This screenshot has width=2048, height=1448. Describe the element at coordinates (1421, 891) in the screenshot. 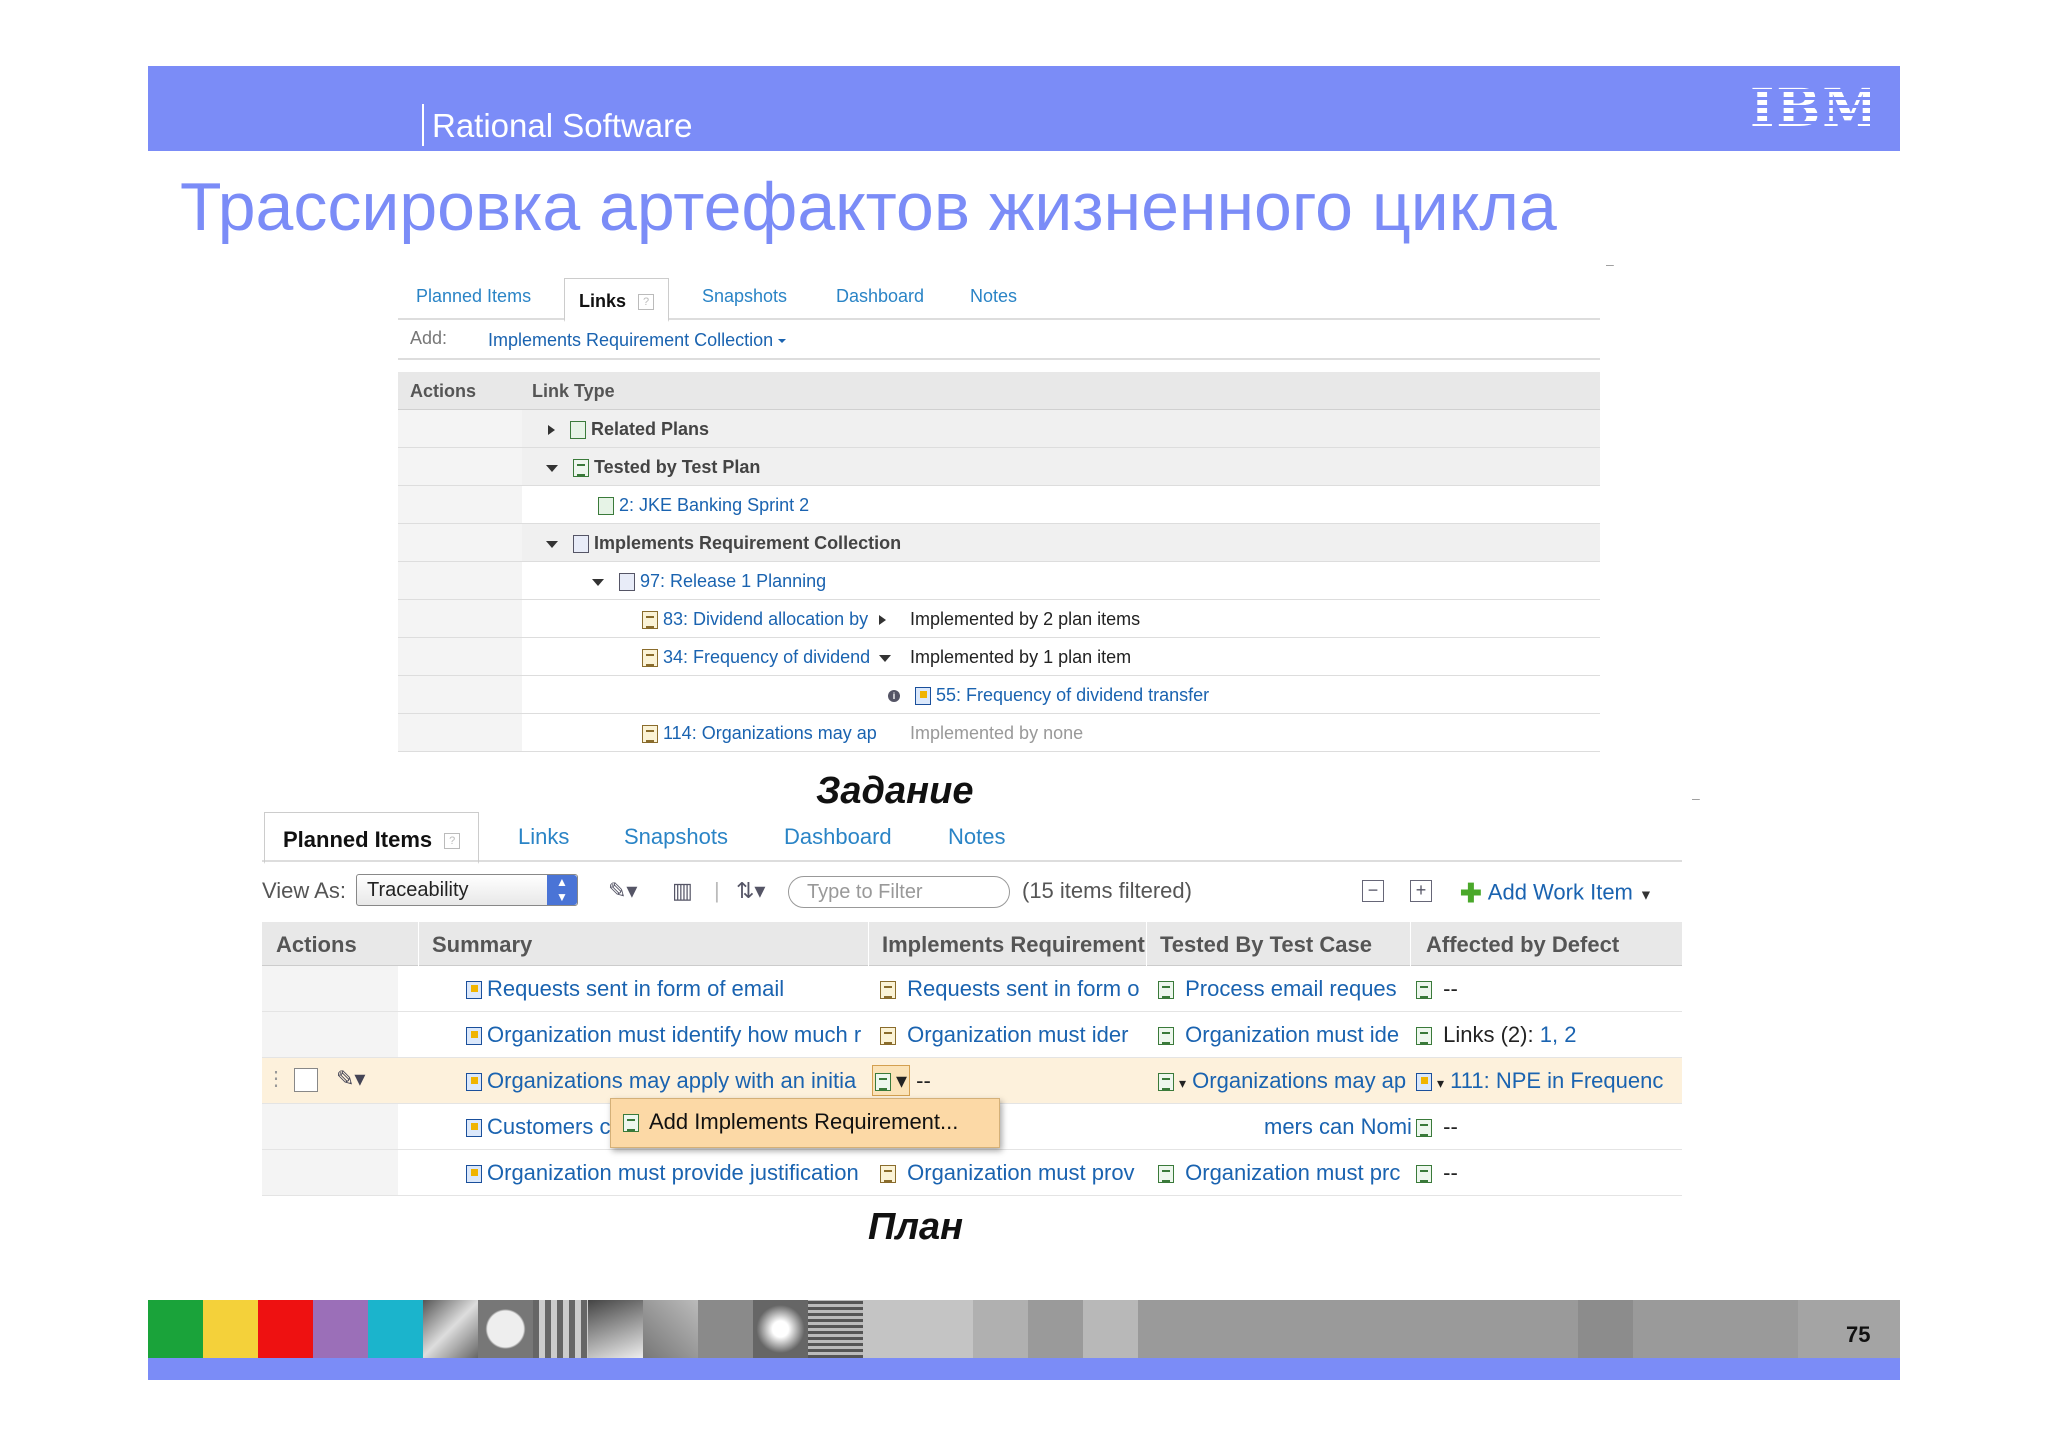

I see `expand-all-icon: +` at that location.